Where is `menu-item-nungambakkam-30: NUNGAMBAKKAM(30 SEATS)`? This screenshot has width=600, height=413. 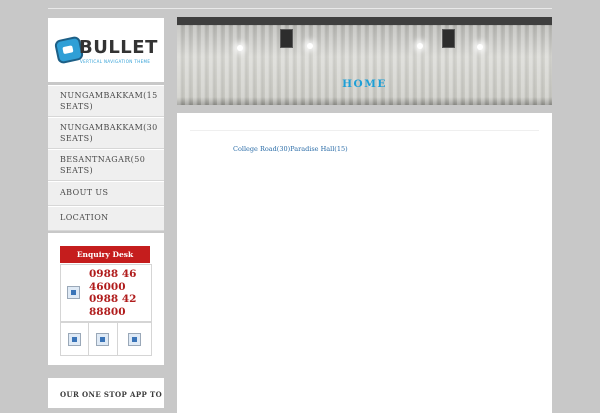
menu-item-nungambakkam-30: NUNGAMBAKKAM(30 SEATS) is located at coordinates (106, 133).